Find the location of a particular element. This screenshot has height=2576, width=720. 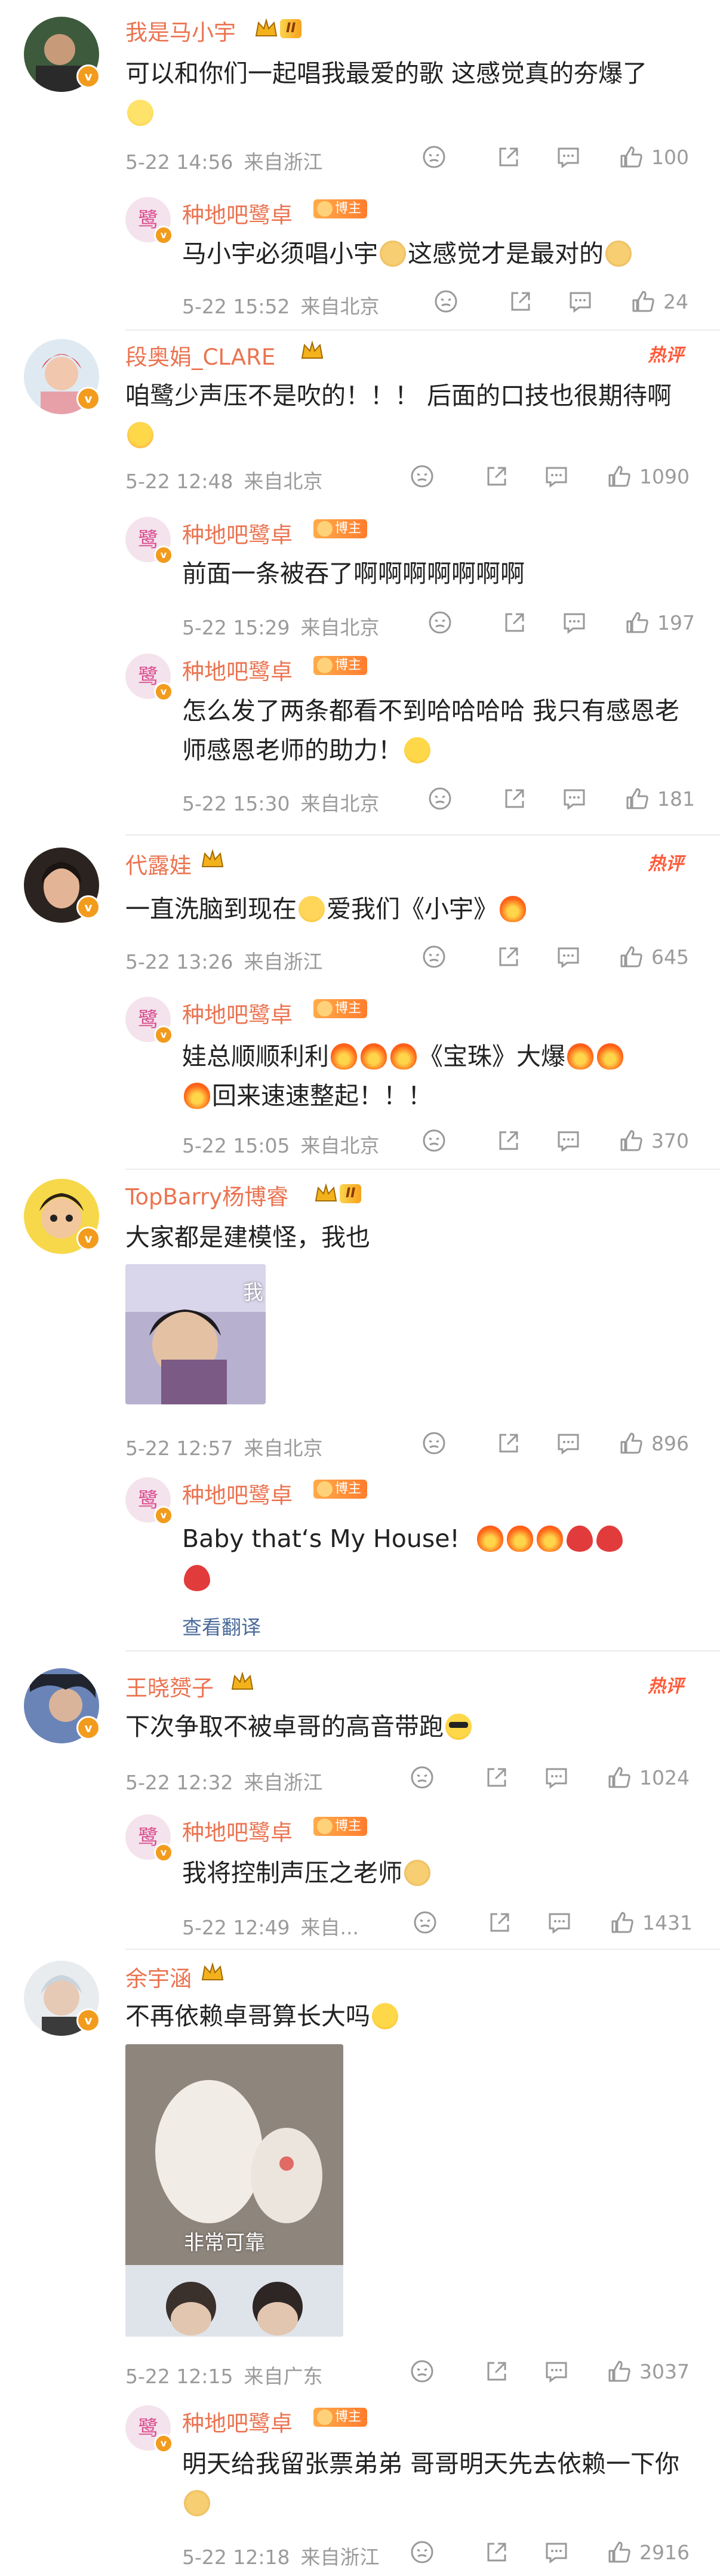

comment-actions: 3037 is located at coordinates (552, 2371).